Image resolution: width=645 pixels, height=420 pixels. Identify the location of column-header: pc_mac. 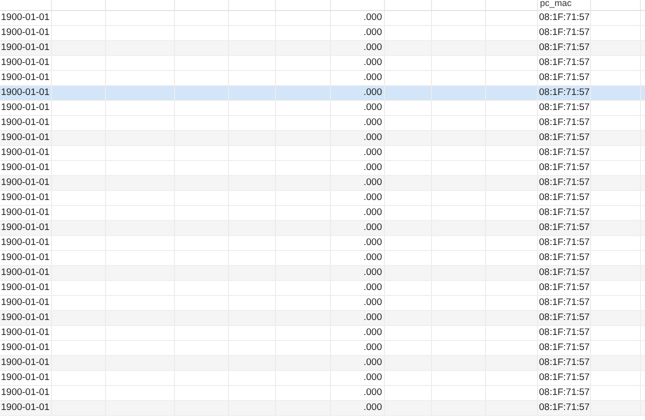
(556, 4).